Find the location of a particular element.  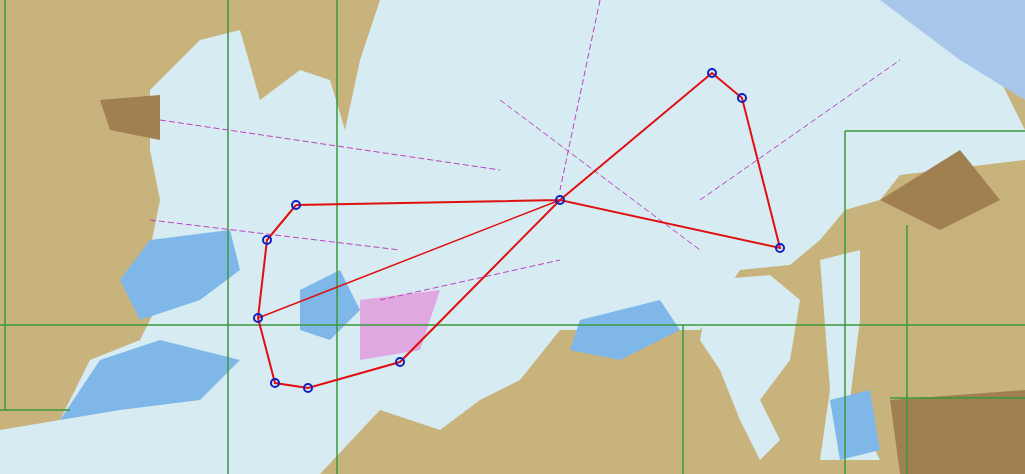

built-up-area is located at coordinates (130, 117).